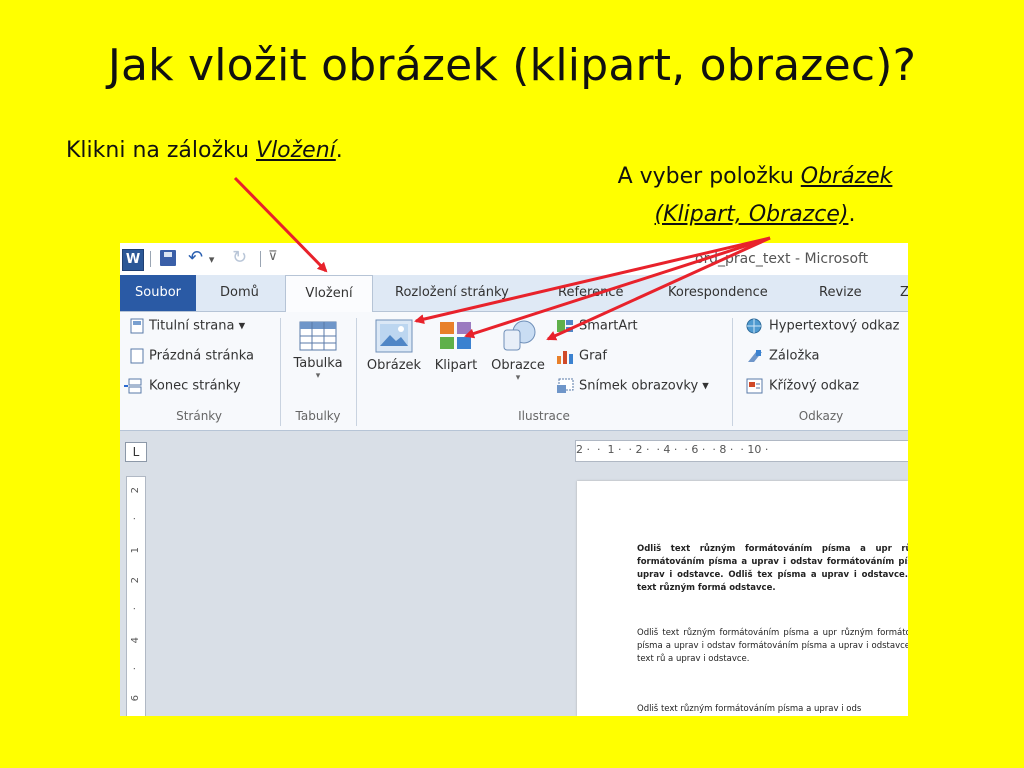 This screenshot has width=1024, height=768. I want to click on clipart-label: Klipart, so click(456, 365).